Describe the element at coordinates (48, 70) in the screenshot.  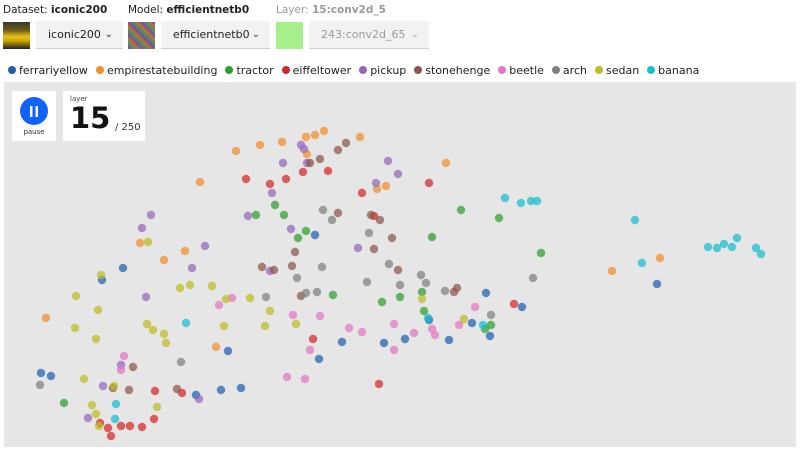
I see `legend-item-ferrariyellow: ferrariyellow` at that location.